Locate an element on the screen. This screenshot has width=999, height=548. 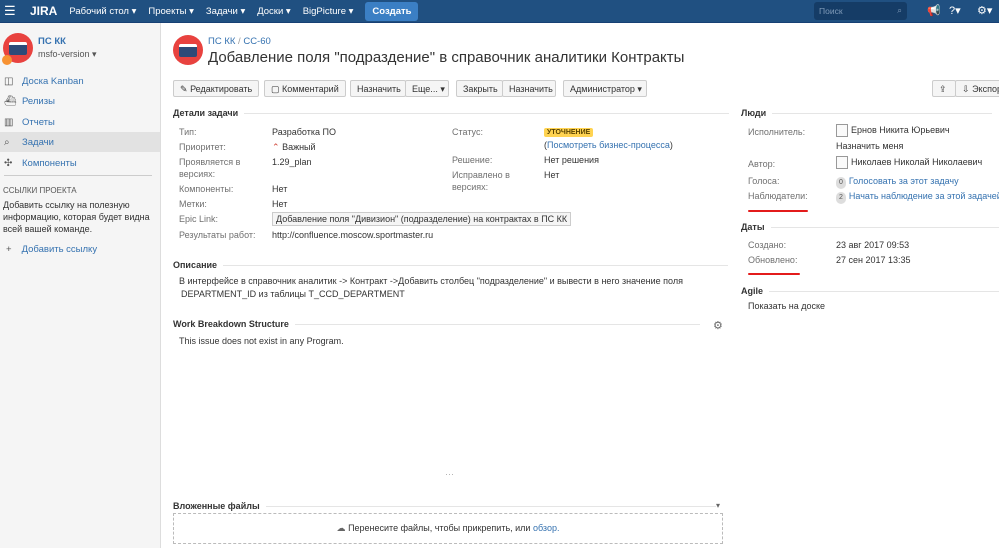
view-workflow-link: Посмотреть бизнес-процесса is located at coordinates (608, 145).